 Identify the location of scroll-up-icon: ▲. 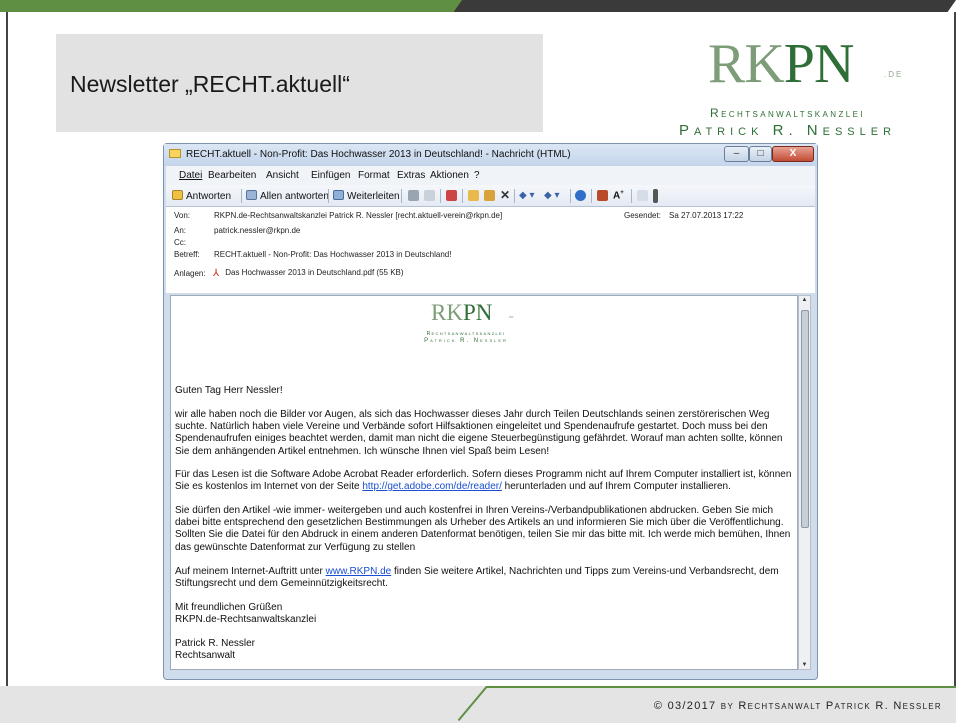
(804, 300).